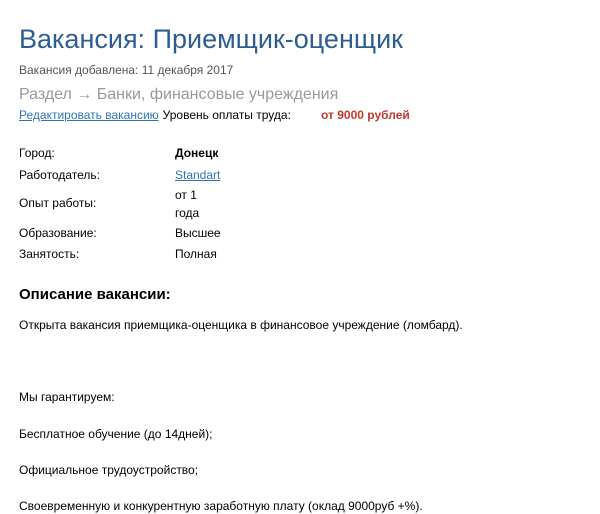 This screenshot has width=600, height=514. Describe the element at coordinates (58, 233) in the screenshot. I see `education-label: Образование:` at that location.